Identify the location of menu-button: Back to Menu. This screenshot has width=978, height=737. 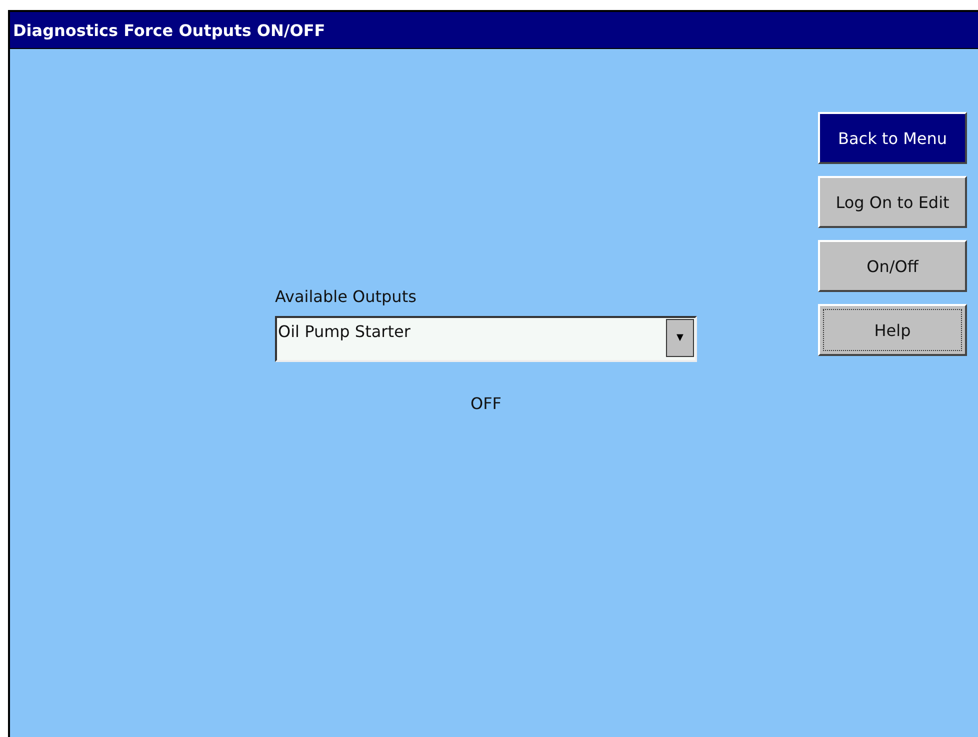
(892, 138).